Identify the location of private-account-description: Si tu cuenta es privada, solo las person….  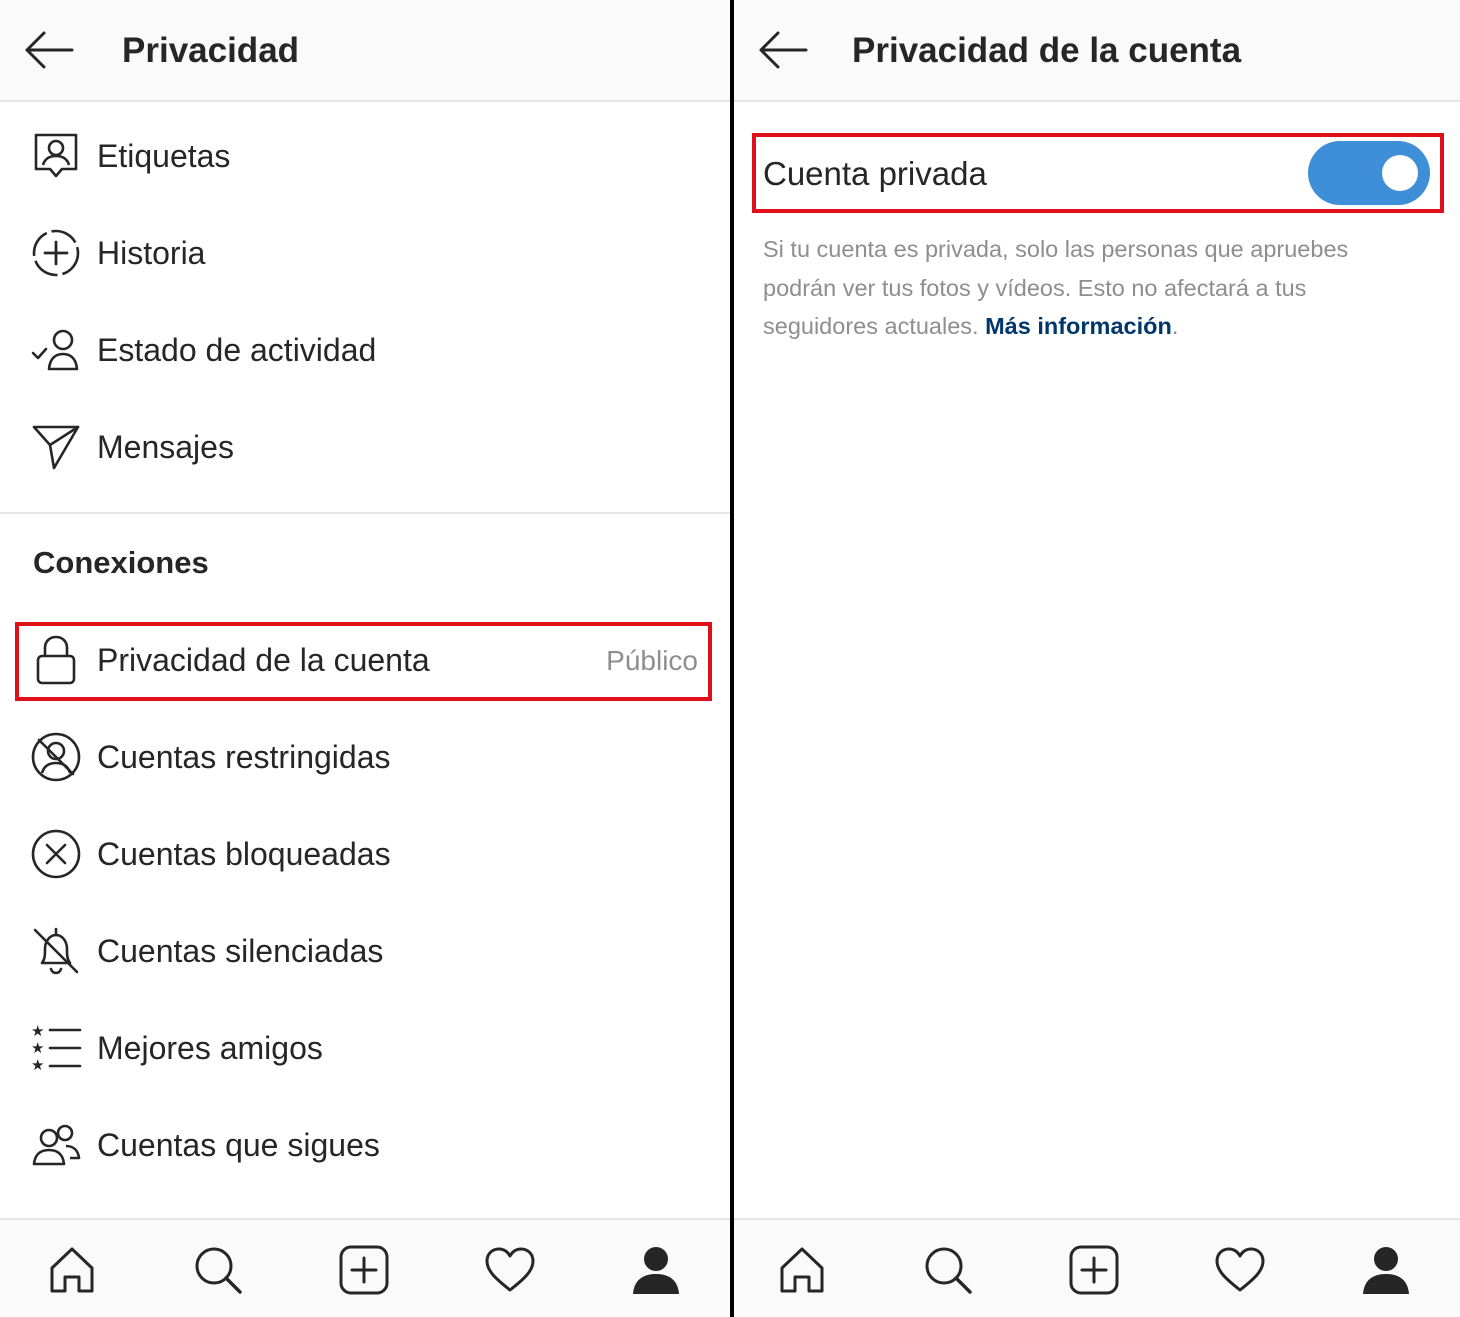
(1083, 288).